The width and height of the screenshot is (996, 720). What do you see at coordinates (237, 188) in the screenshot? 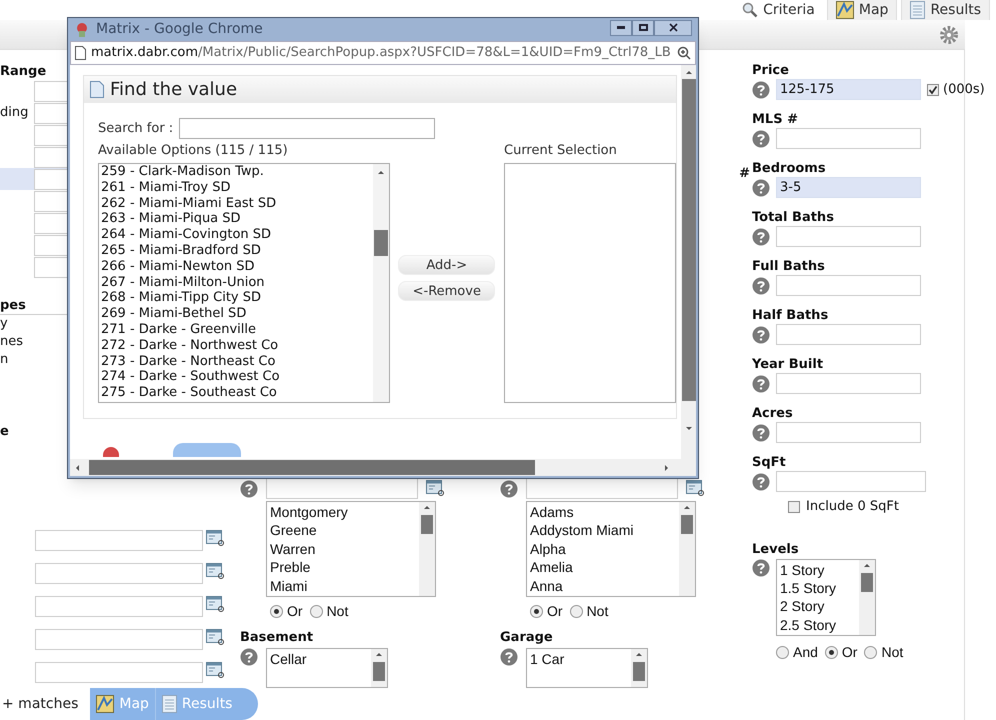
I see `list-option: 261 - Miami-Troy SD` at bounding box center [237, 188].